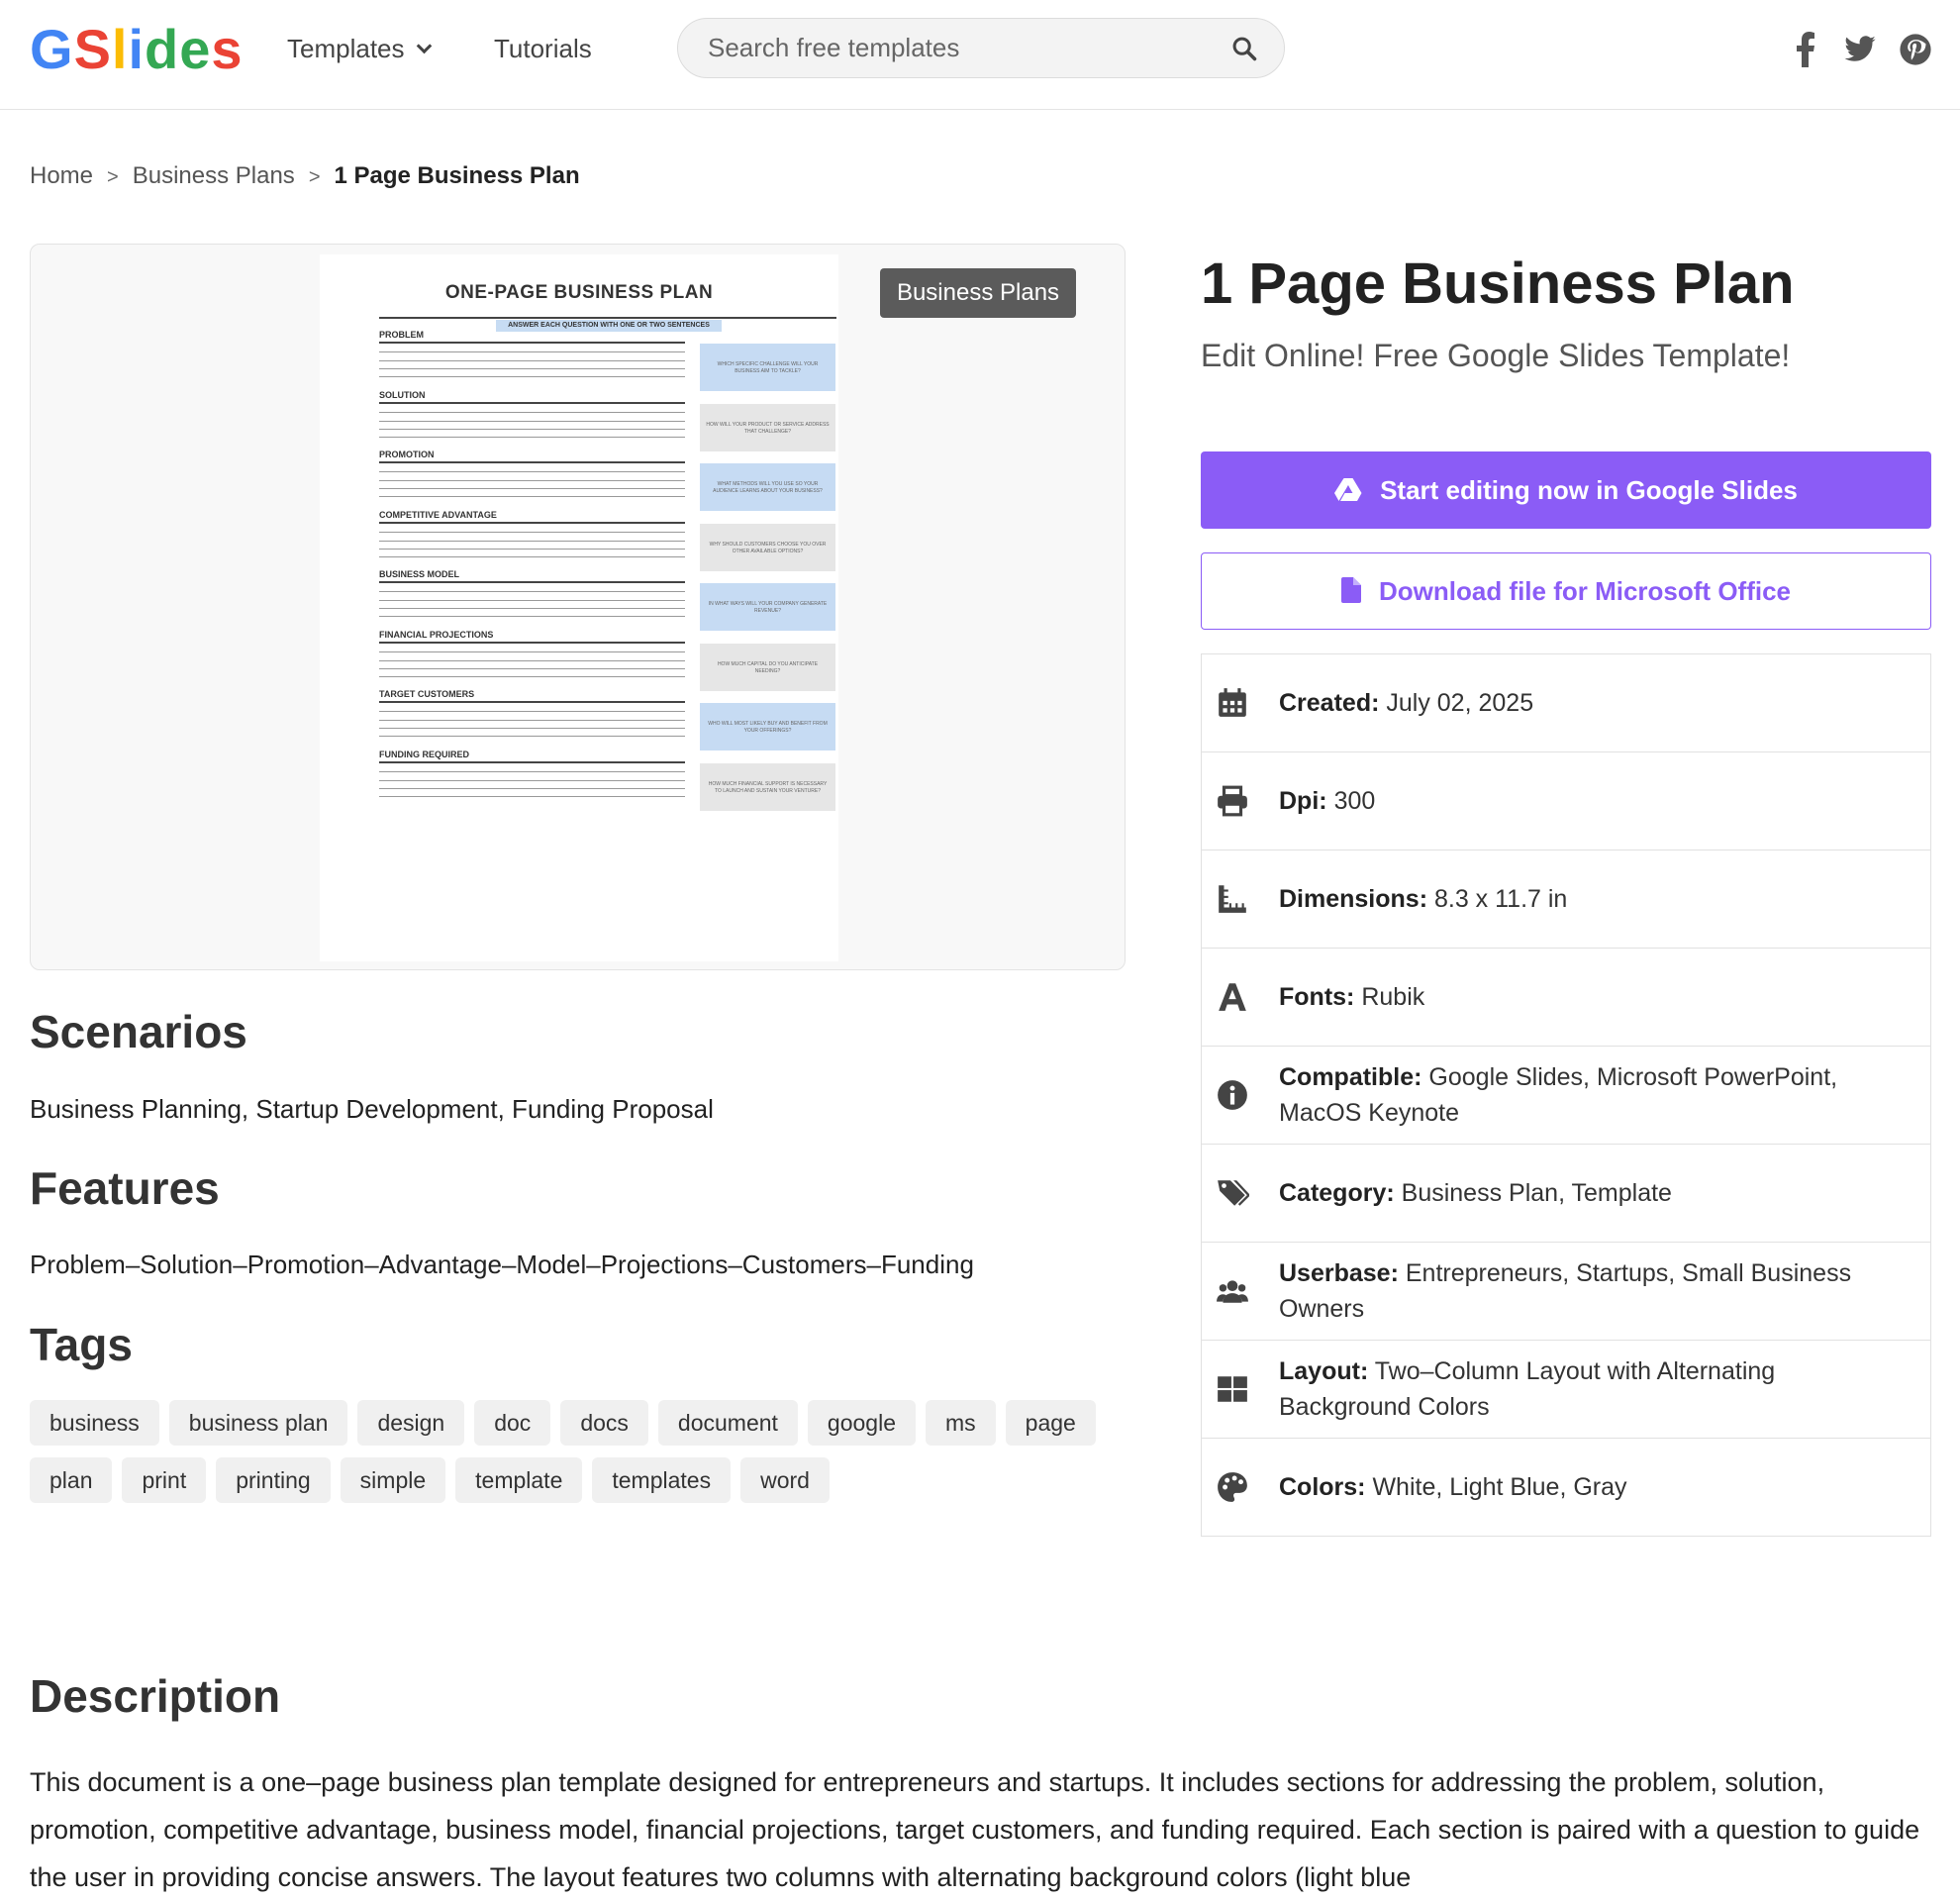  I want to click on tag-chip: ms, so click(961, 1423).